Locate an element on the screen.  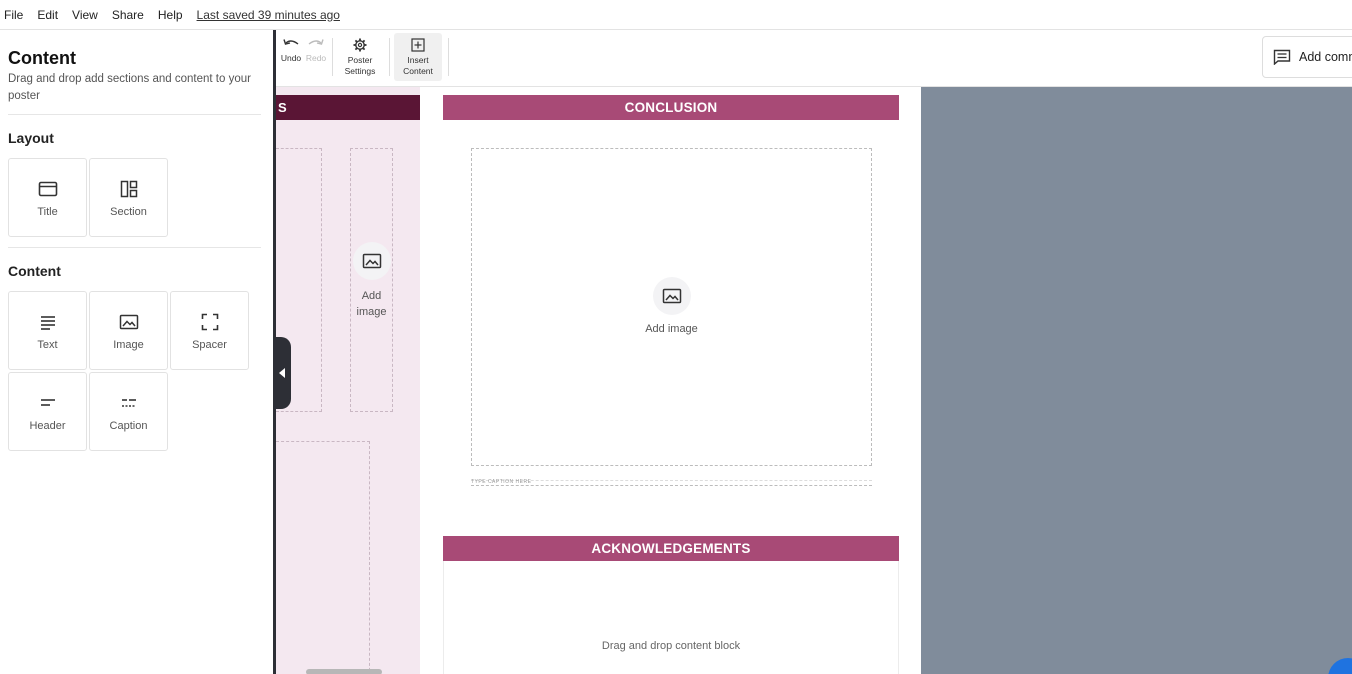
content-caption-tile: Caption is located at coordinates (128, 411).